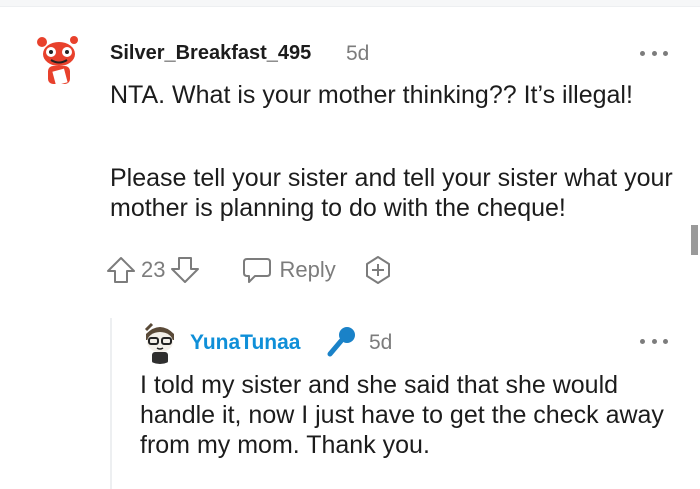  Describe the element at coordinates (358, 53) in the screenshot. I see `comment-timestamp: 5d` at that location.